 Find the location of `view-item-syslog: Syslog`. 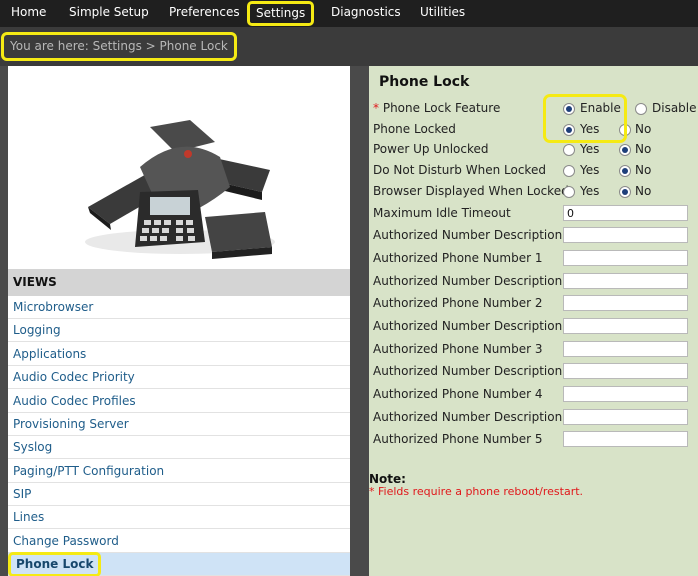

view-item-syslog: Syslog is located at coordinates (179, 447).